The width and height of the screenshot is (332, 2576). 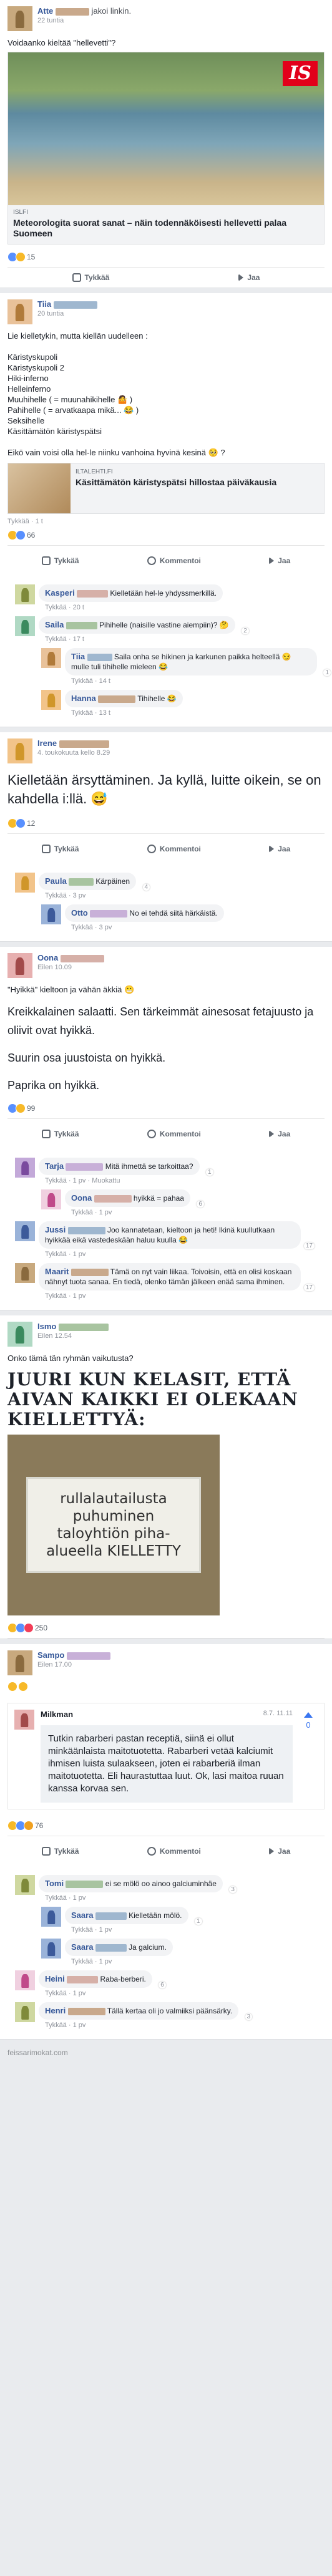 What do you see at coordinates (39, 488) in the screenshot?
I see `link-thumbnail` at bounding box center [39, 488].